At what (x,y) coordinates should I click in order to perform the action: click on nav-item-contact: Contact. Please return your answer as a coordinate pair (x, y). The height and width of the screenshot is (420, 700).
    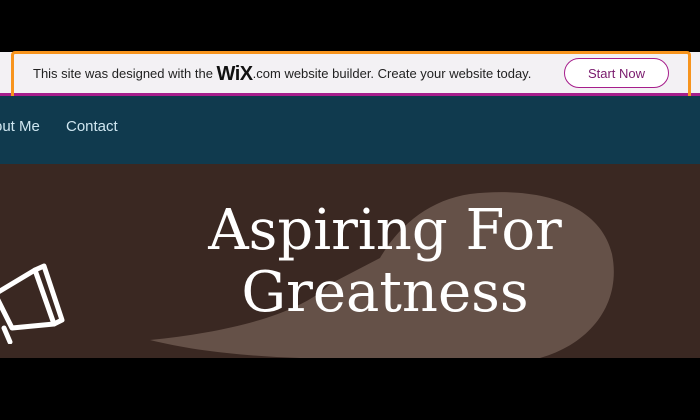
    Looking at the image, I should click on (92, 126).